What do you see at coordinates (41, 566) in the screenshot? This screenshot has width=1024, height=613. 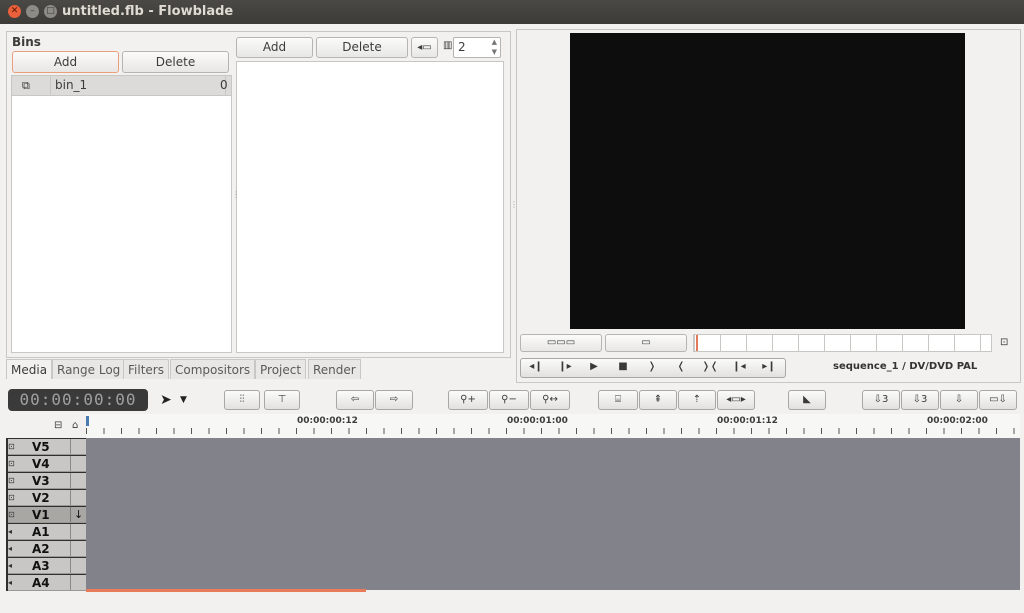 I see `track-name: A3` at bounding box center [41, 566].